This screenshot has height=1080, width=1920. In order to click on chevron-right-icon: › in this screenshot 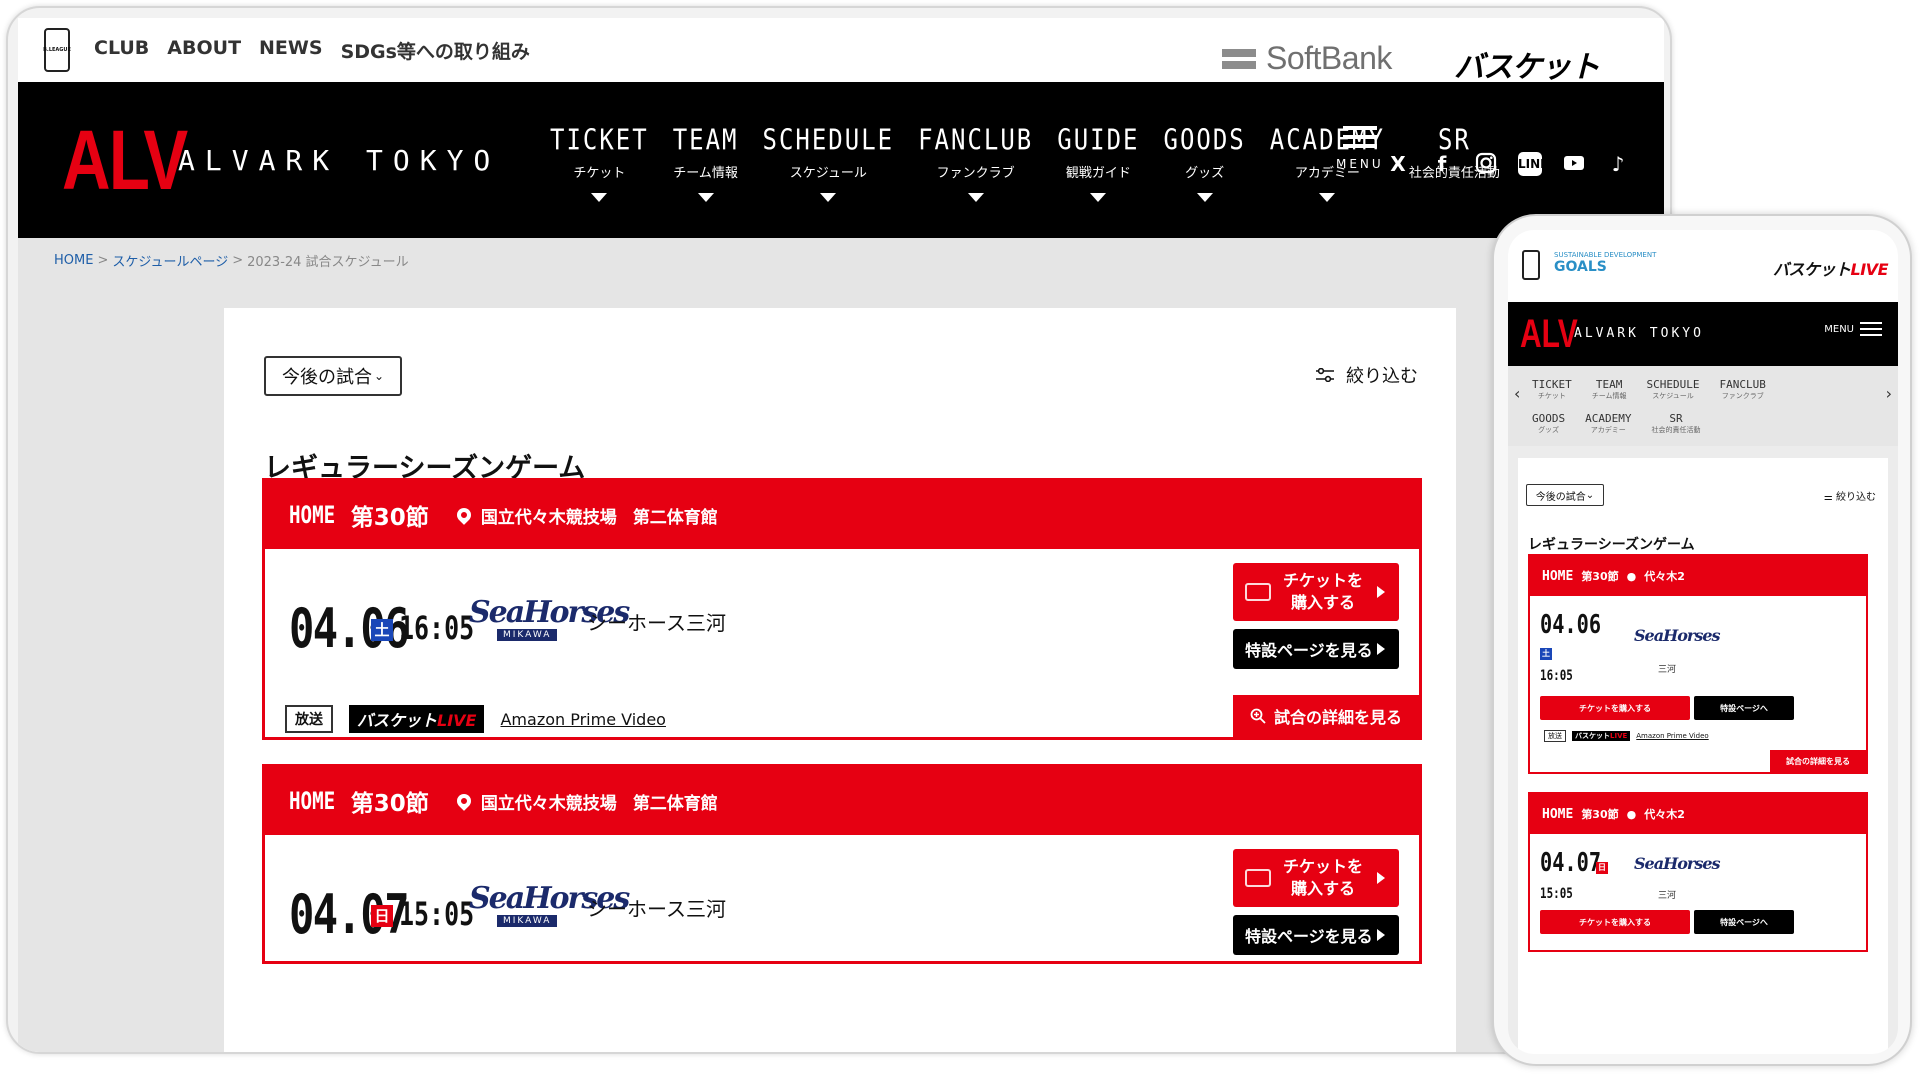, I will do `click(1889, 393)`.